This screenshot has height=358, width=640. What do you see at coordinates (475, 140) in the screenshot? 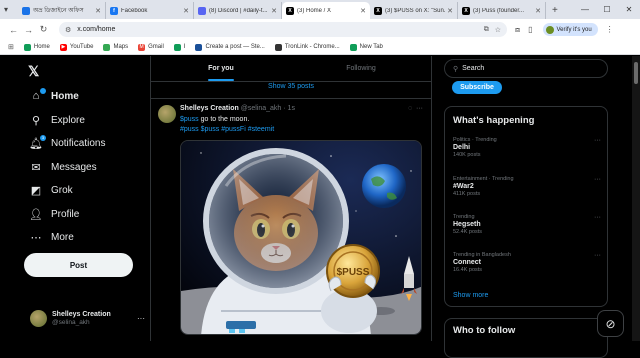
I see `trend-context: Politics · Trending` at bounding box center [475, 140].